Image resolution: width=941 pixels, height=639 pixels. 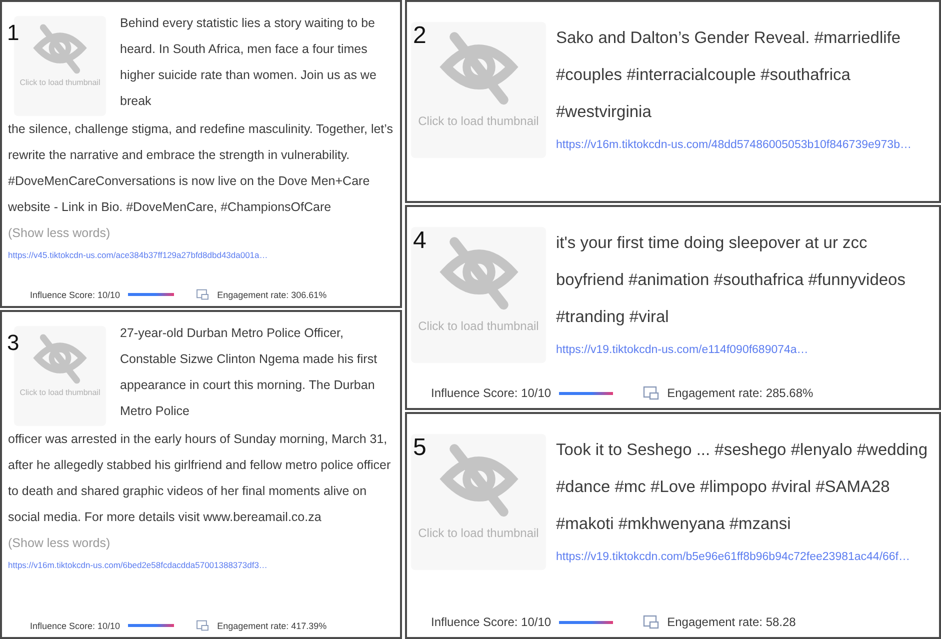 What do you see at coordinates (742, 487) in the screenshot?
I see `post-caption: Took it to Seshego ... #seshego #lenyalo #wedding #dance #mc #Love #limpopo #viral #SAMA28 #makoti #mkhwenyana #mzansi` at bounding box center [742, 487].